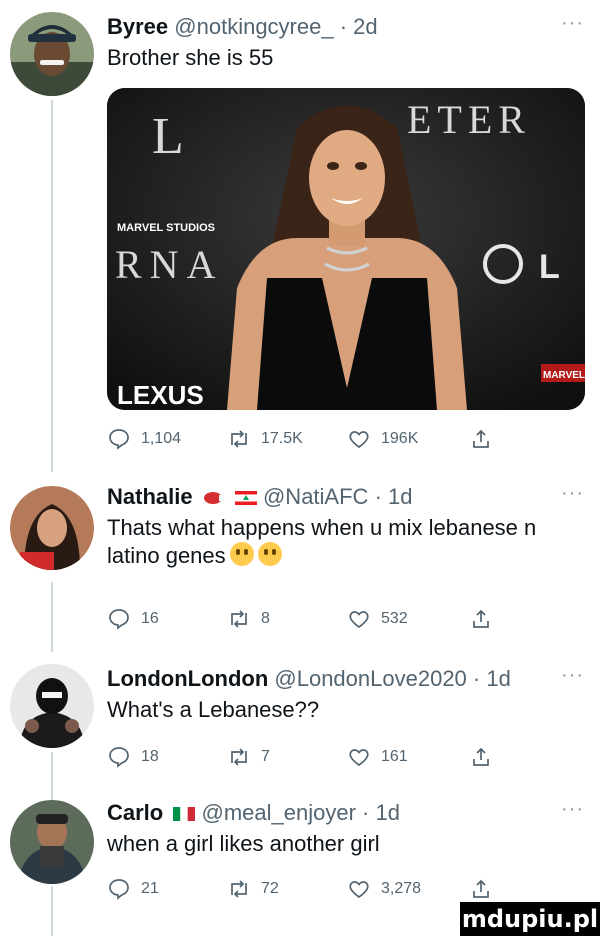  I want to click on like-button: 3,278, so click(384, 889).